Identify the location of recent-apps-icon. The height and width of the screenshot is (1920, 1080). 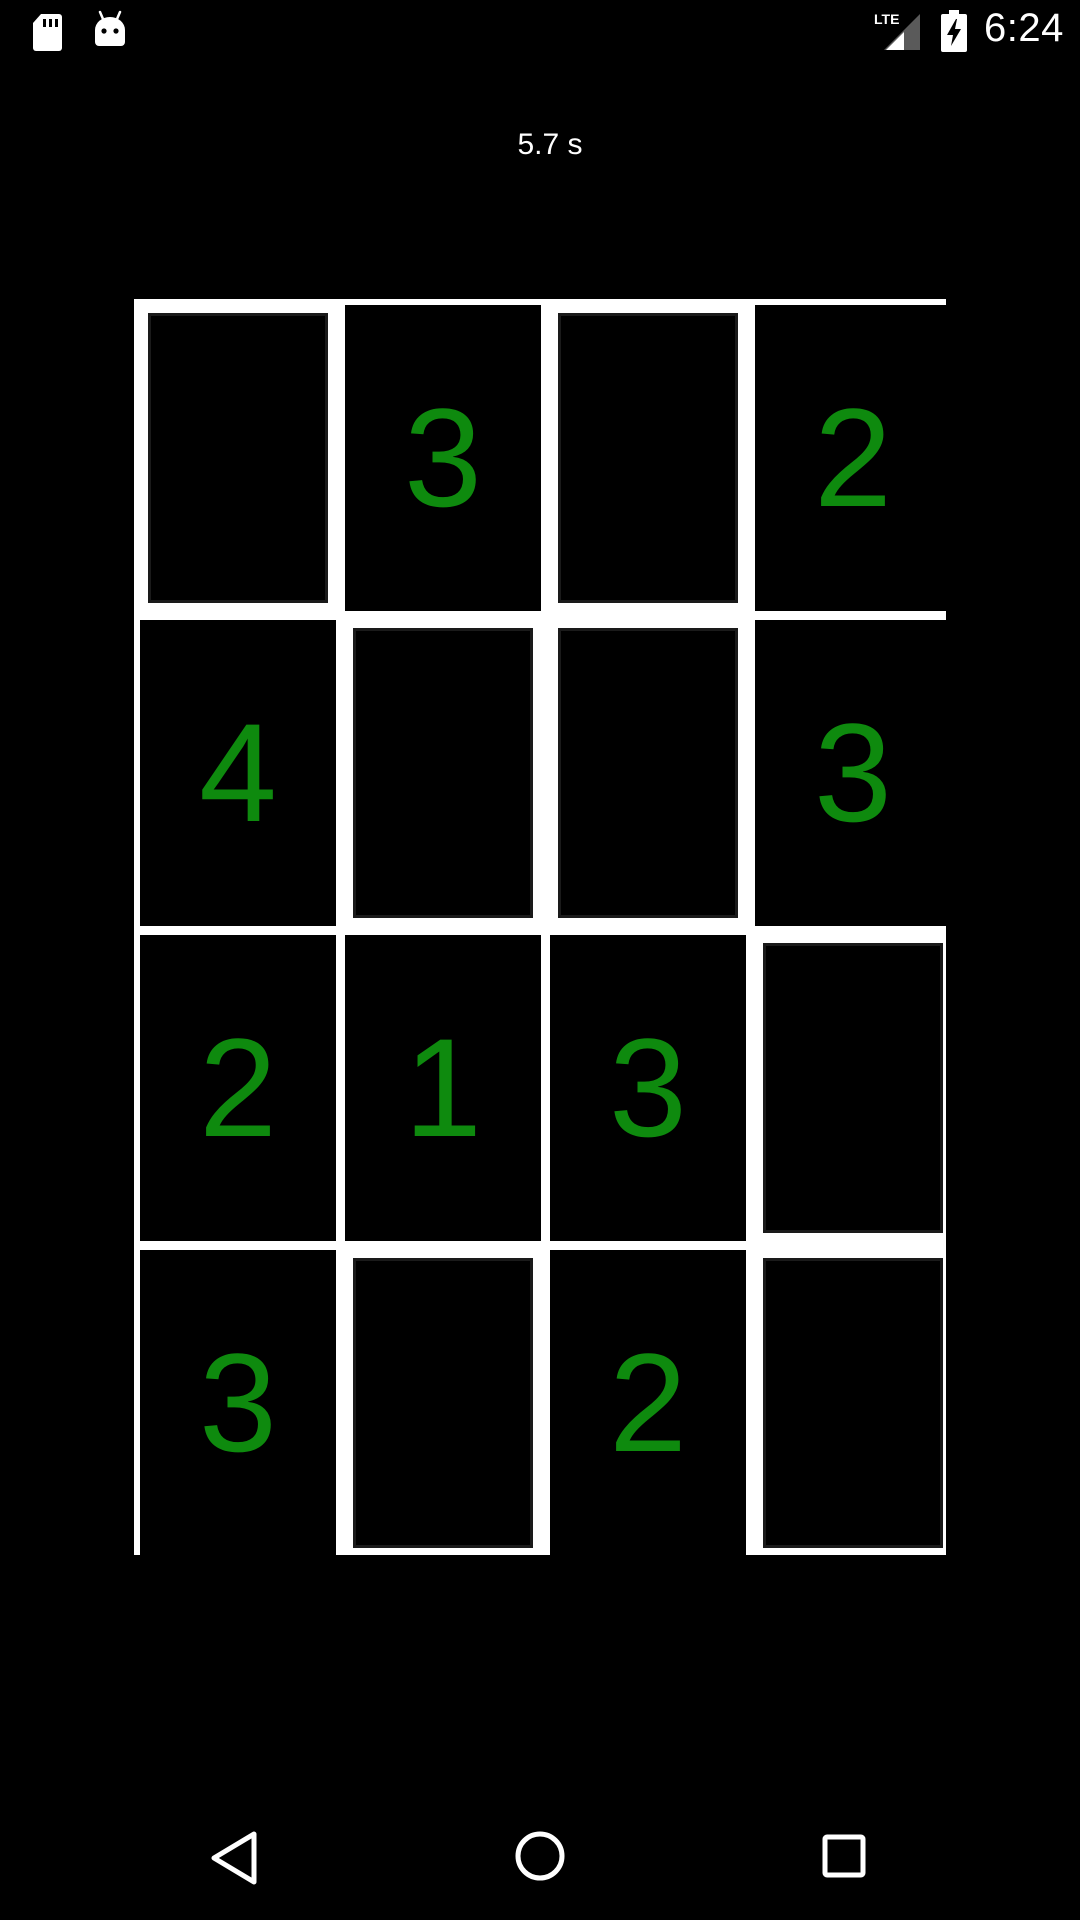
(844, 1856).